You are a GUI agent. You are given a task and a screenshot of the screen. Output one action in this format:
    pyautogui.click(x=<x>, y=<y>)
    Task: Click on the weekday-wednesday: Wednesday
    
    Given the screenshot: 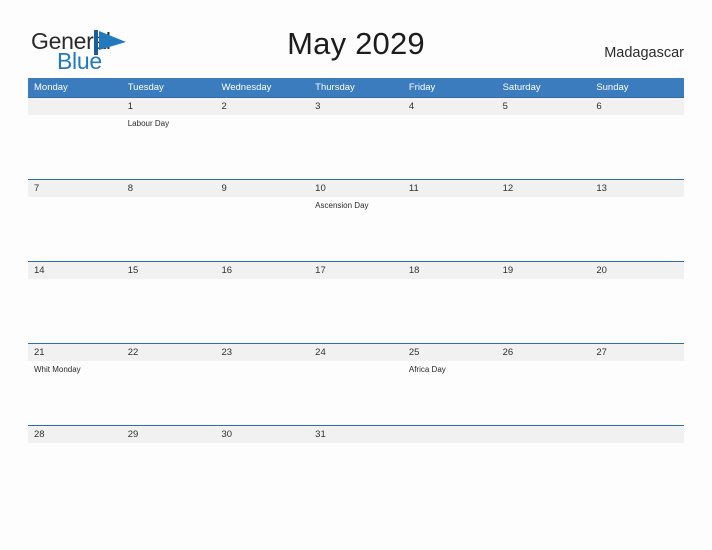 What is the action you would take?
    pyautogui.click(x=246, y=87)
    